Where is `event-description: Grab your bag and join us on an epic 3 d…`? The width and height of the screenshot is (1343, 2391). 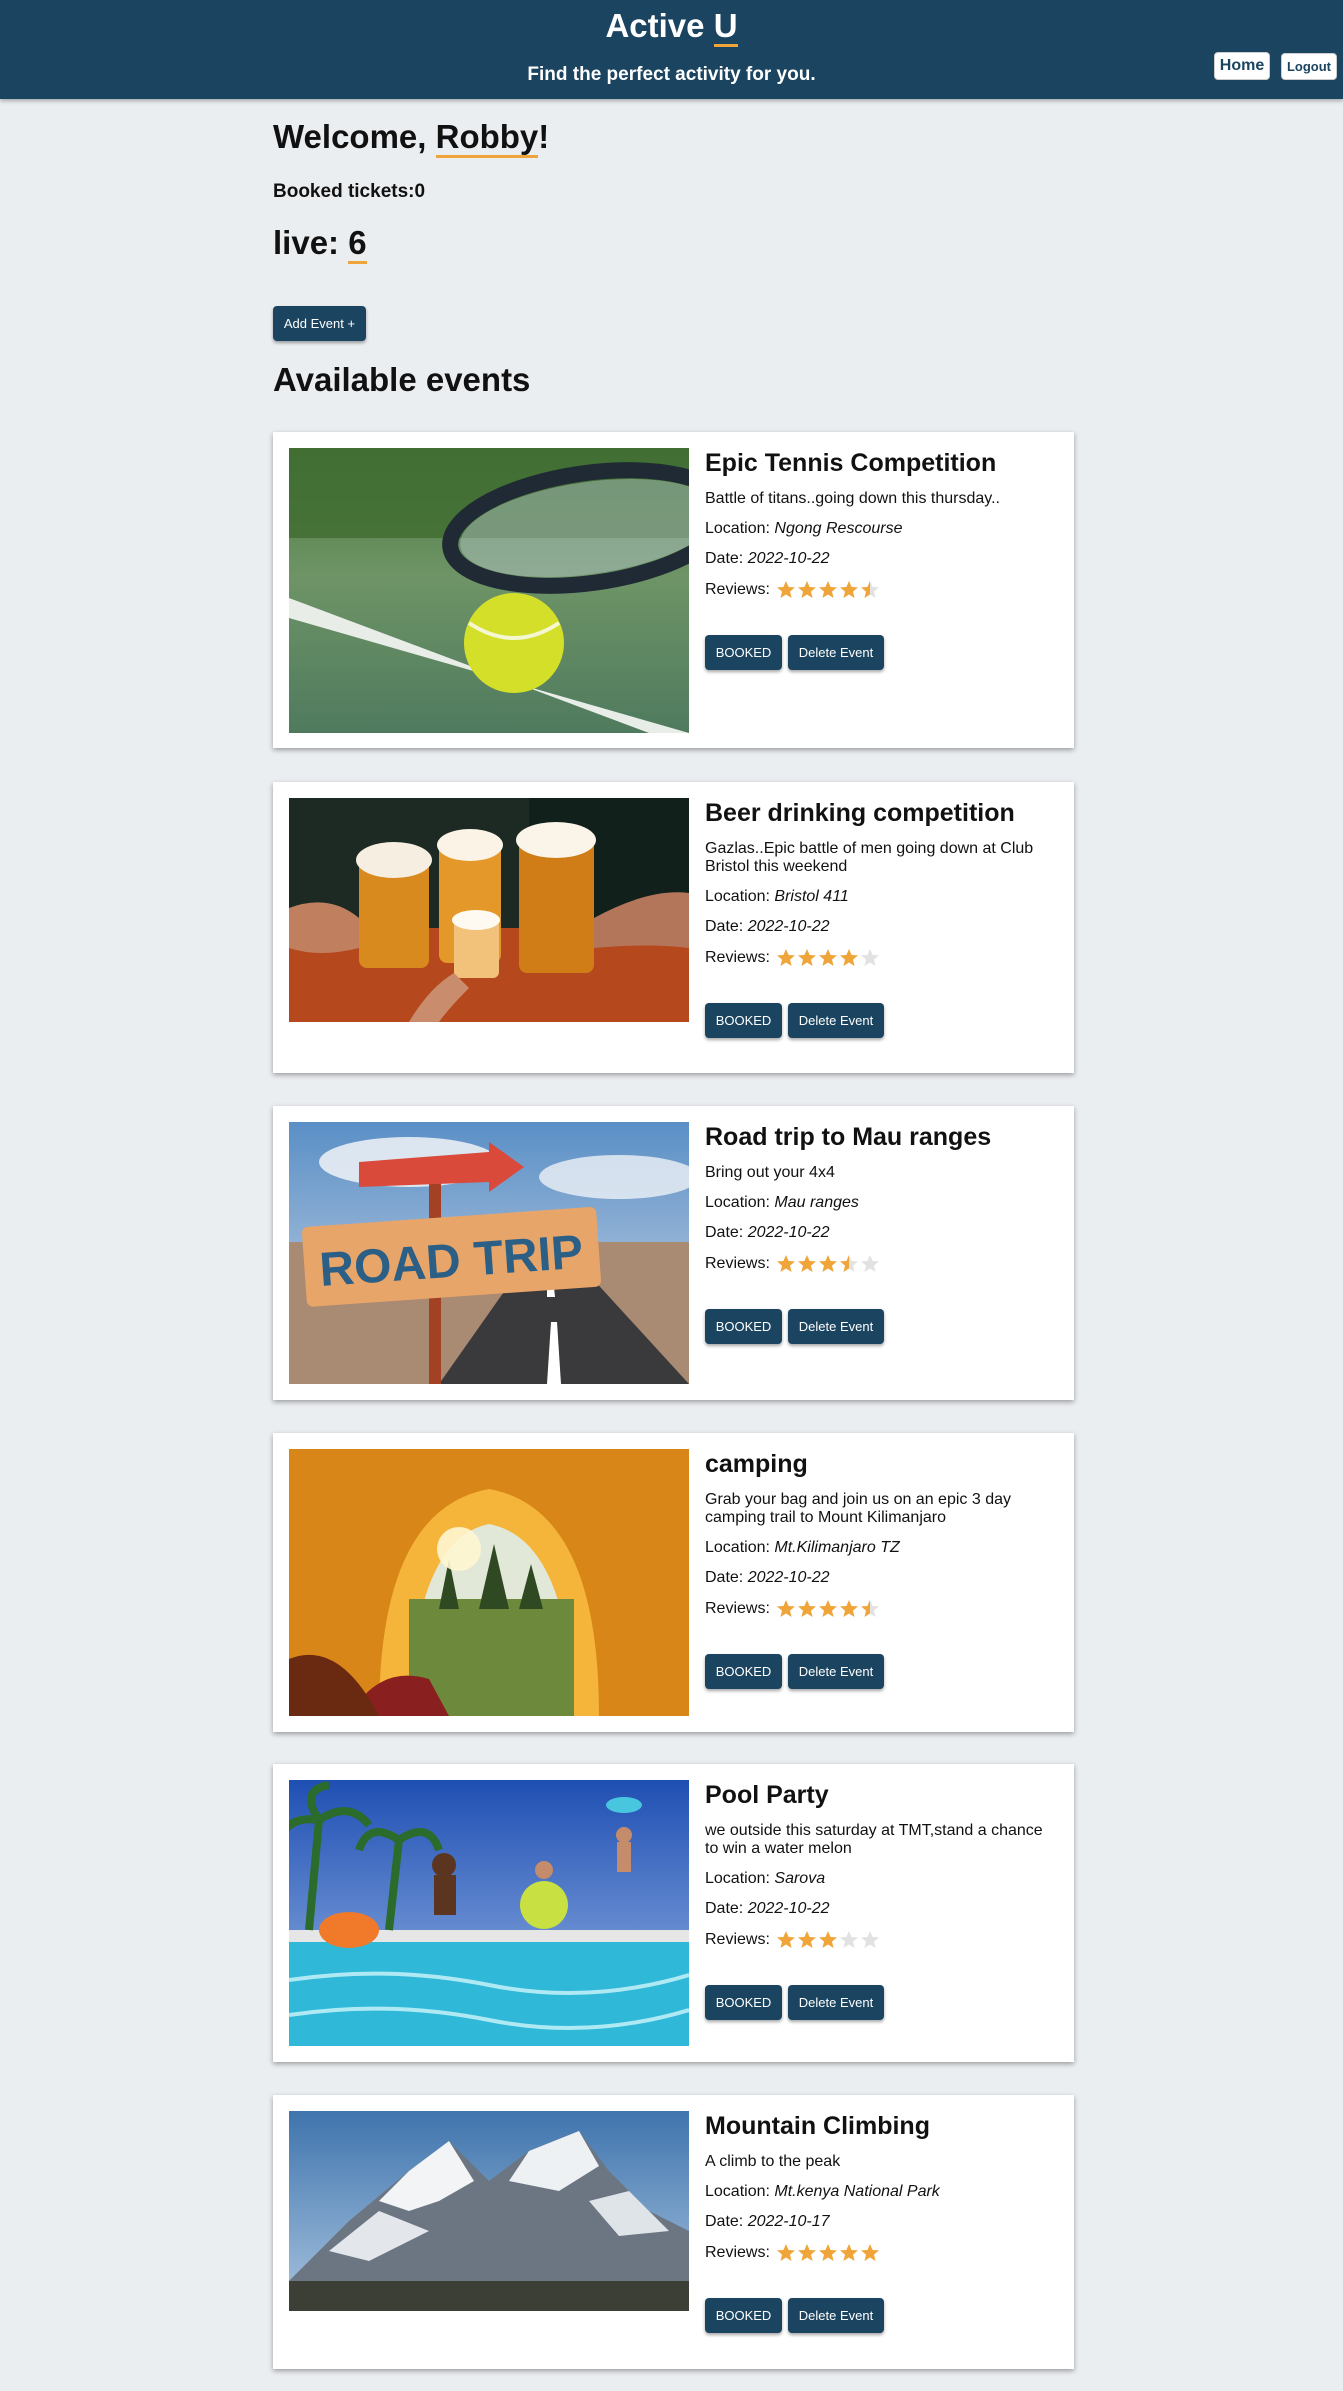
event-description: Grab your bag and join us on an epic 3 d… is located at coordinates (858, 1508).